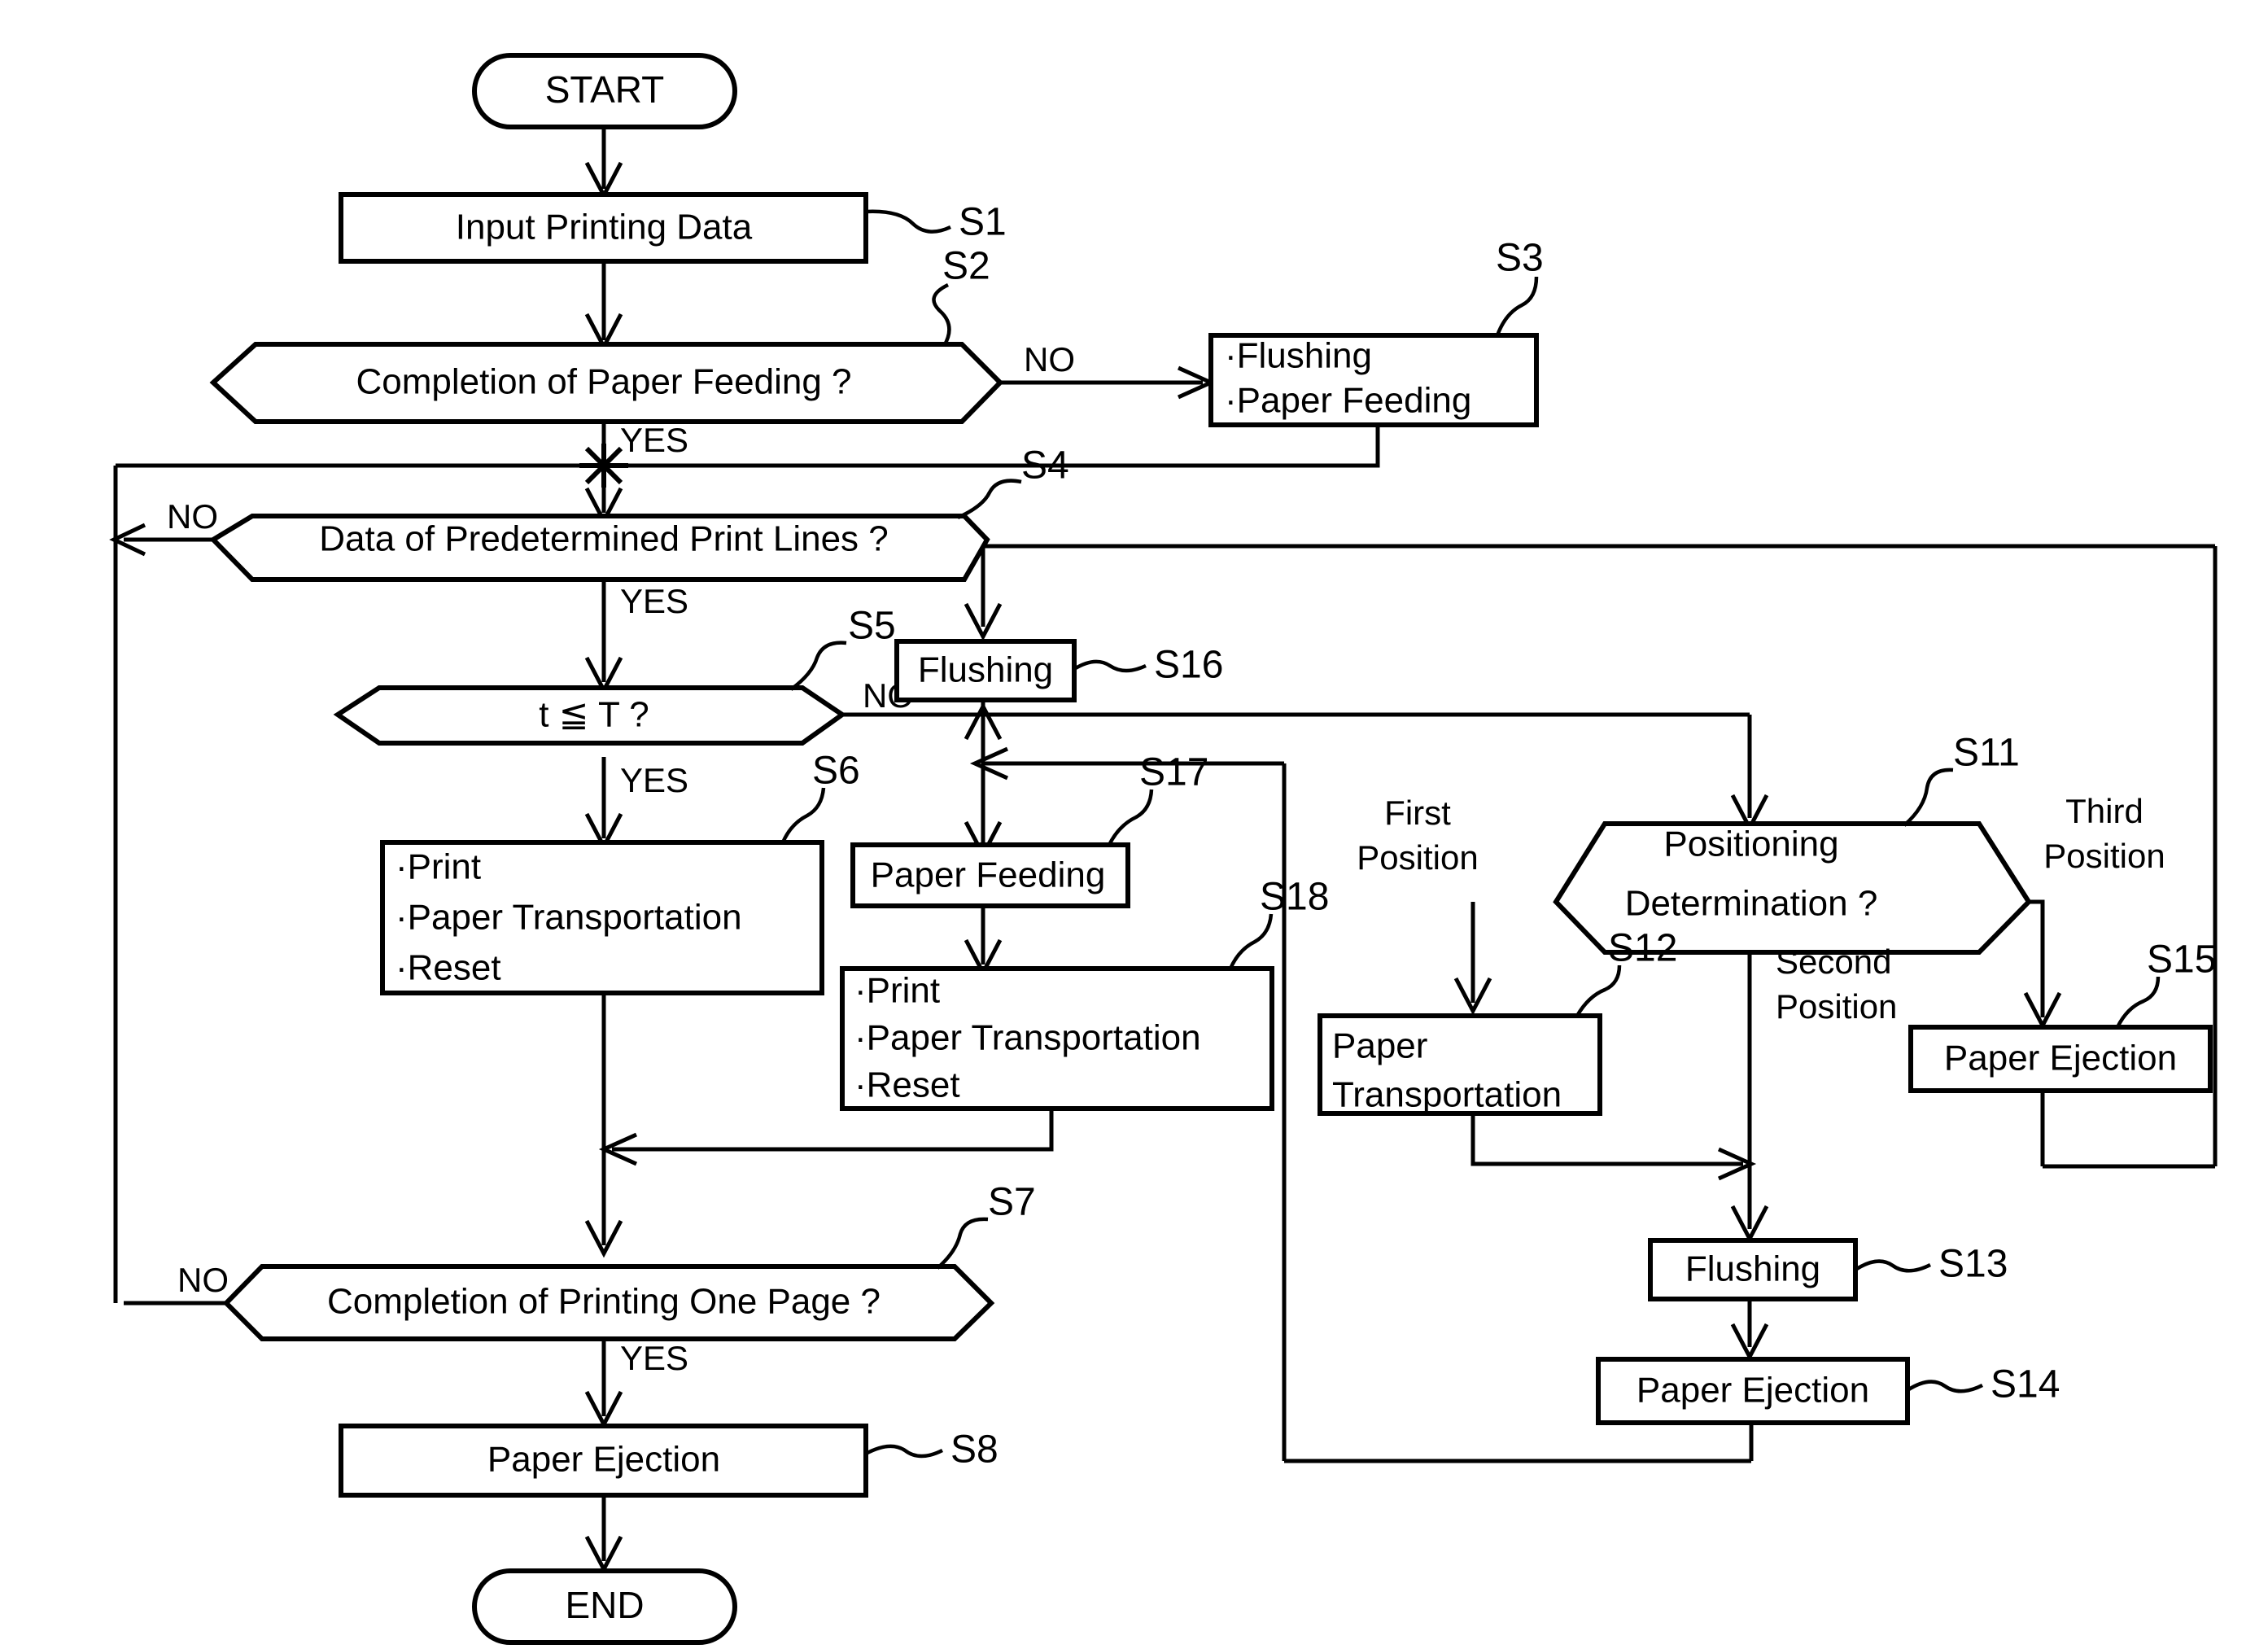 The width and height of the screenshot is (2268, 1649). What do you see at coordinates (604, 539) in the screenshot?
I see `node-s4-label: Data of Predetermined Print Lines ?` at bounding box center [604, 539].